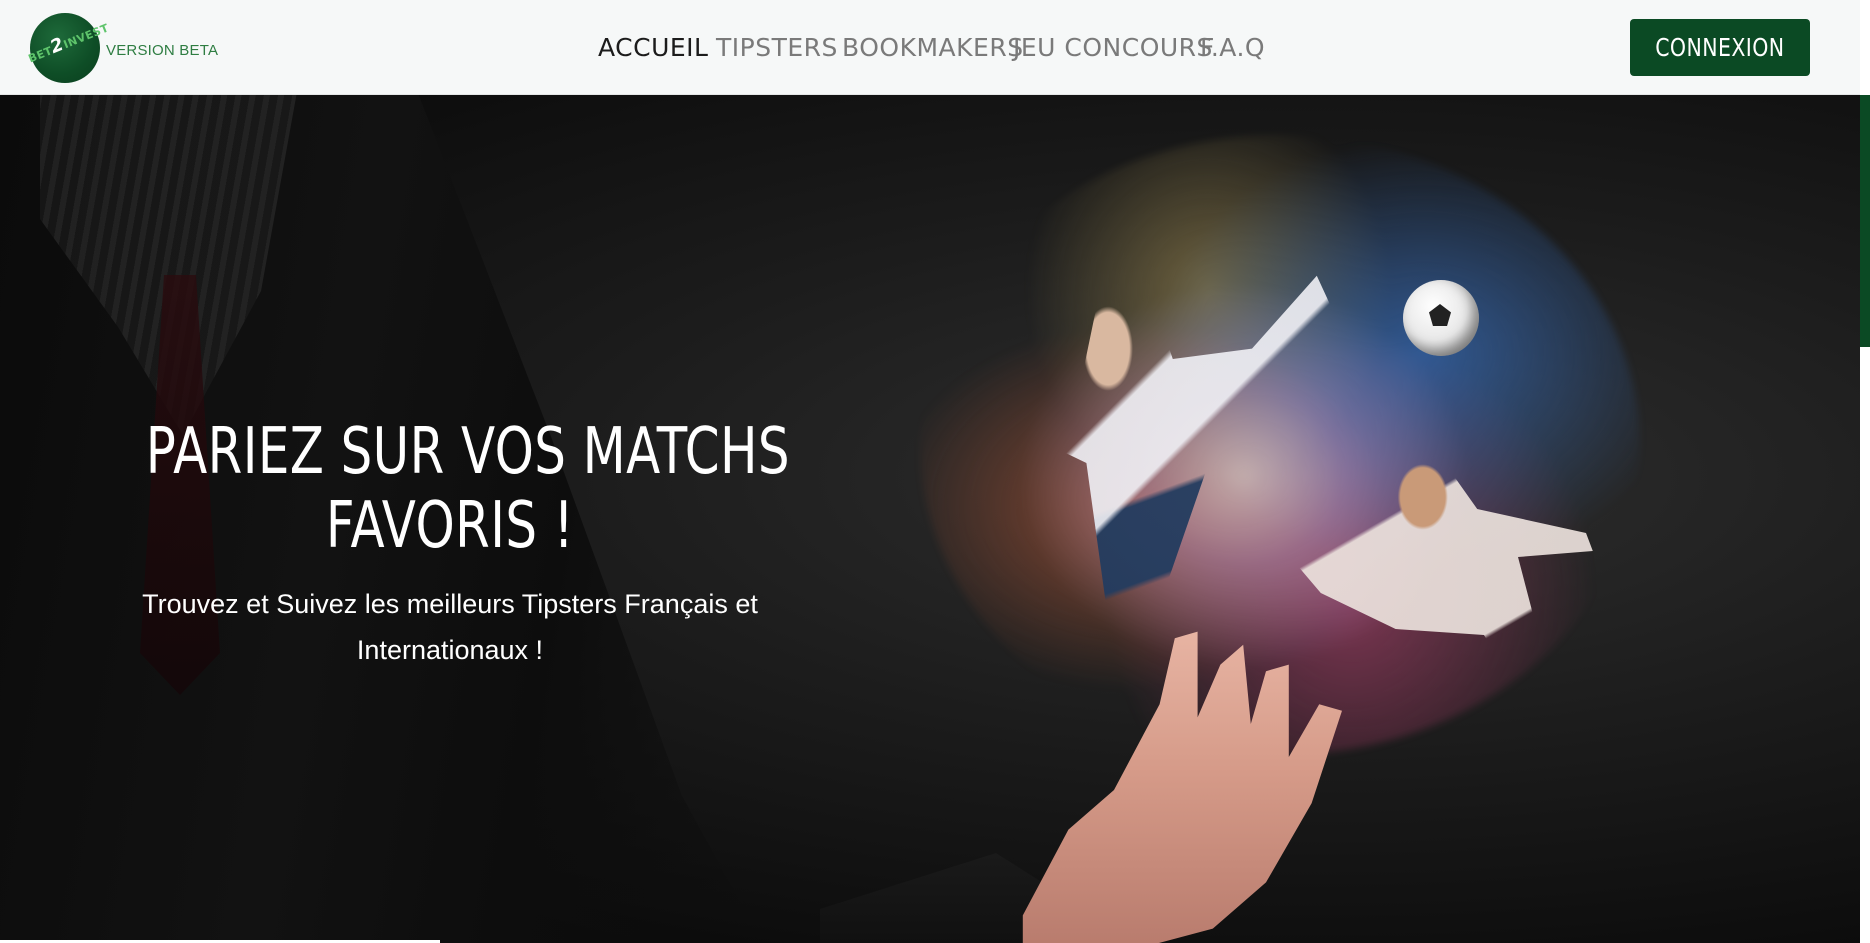  I want to click on connexion-button: CONNEXION, so click(1720, 47).